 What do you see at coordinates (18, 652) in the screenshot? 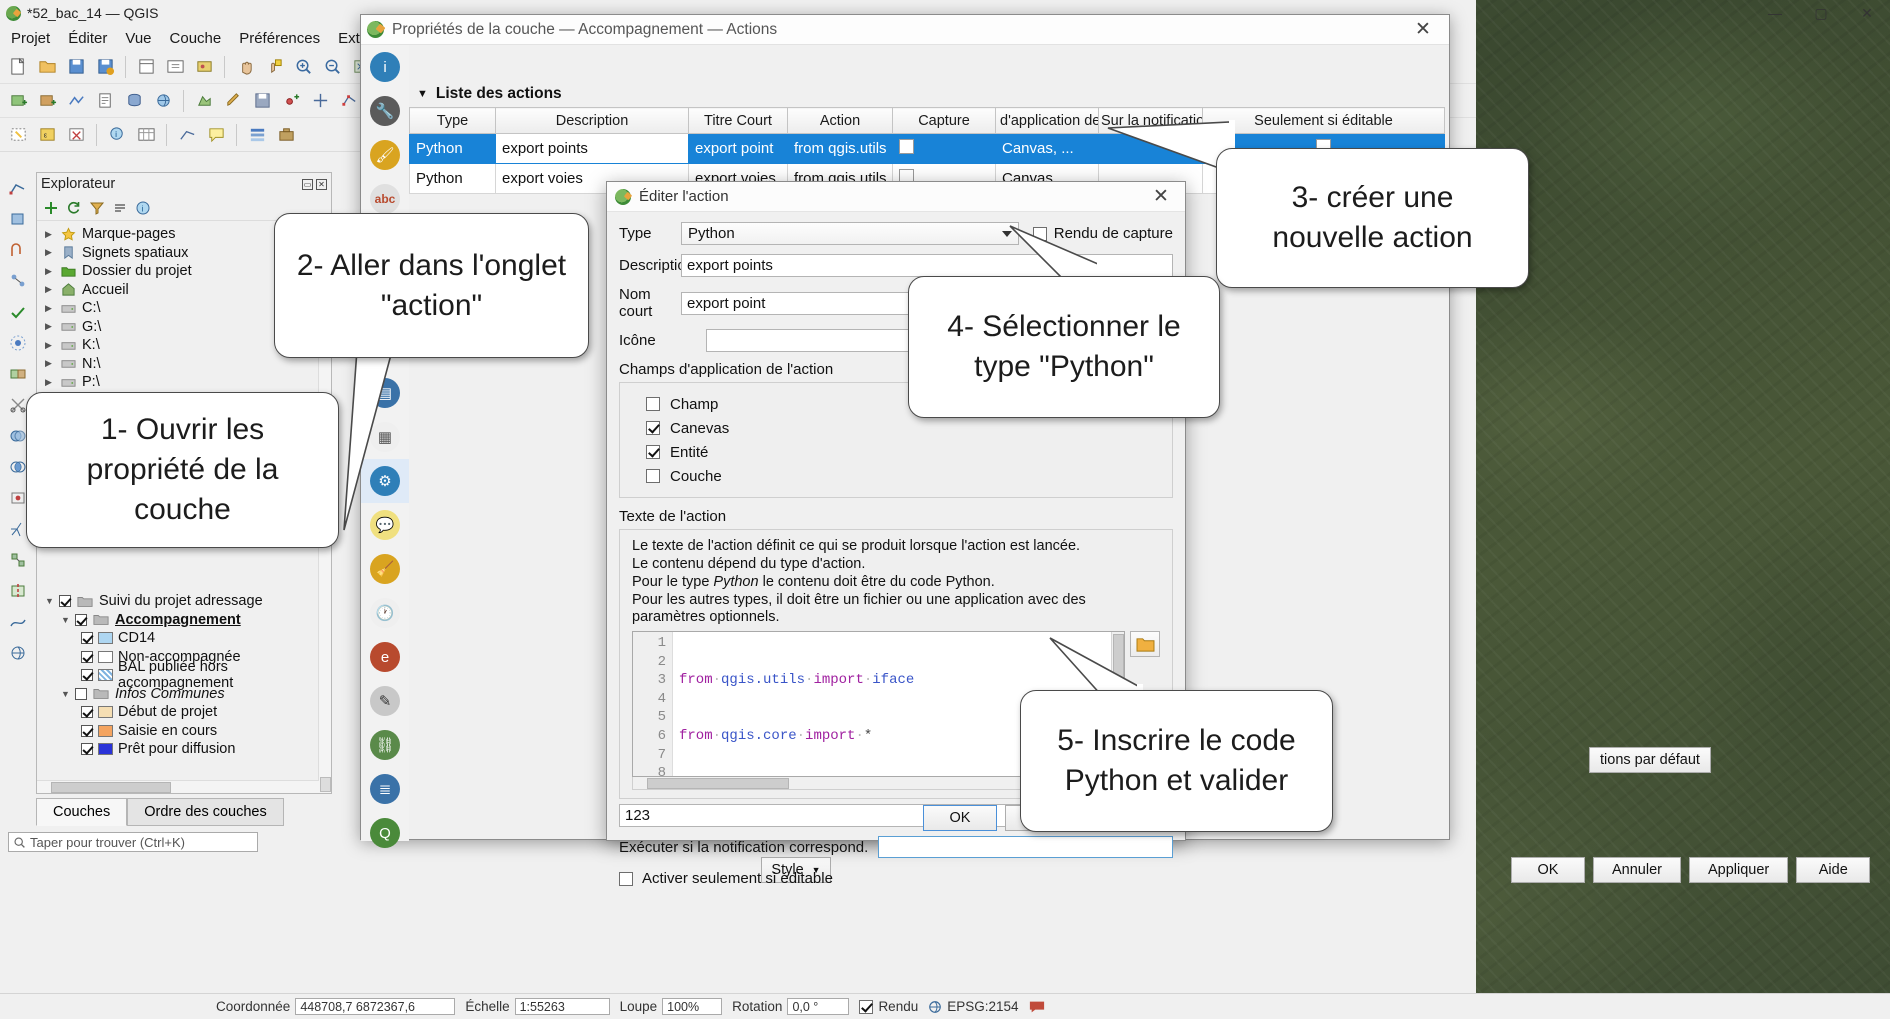
I see `reproject-tool-icon` at bounding box center [18, 652].